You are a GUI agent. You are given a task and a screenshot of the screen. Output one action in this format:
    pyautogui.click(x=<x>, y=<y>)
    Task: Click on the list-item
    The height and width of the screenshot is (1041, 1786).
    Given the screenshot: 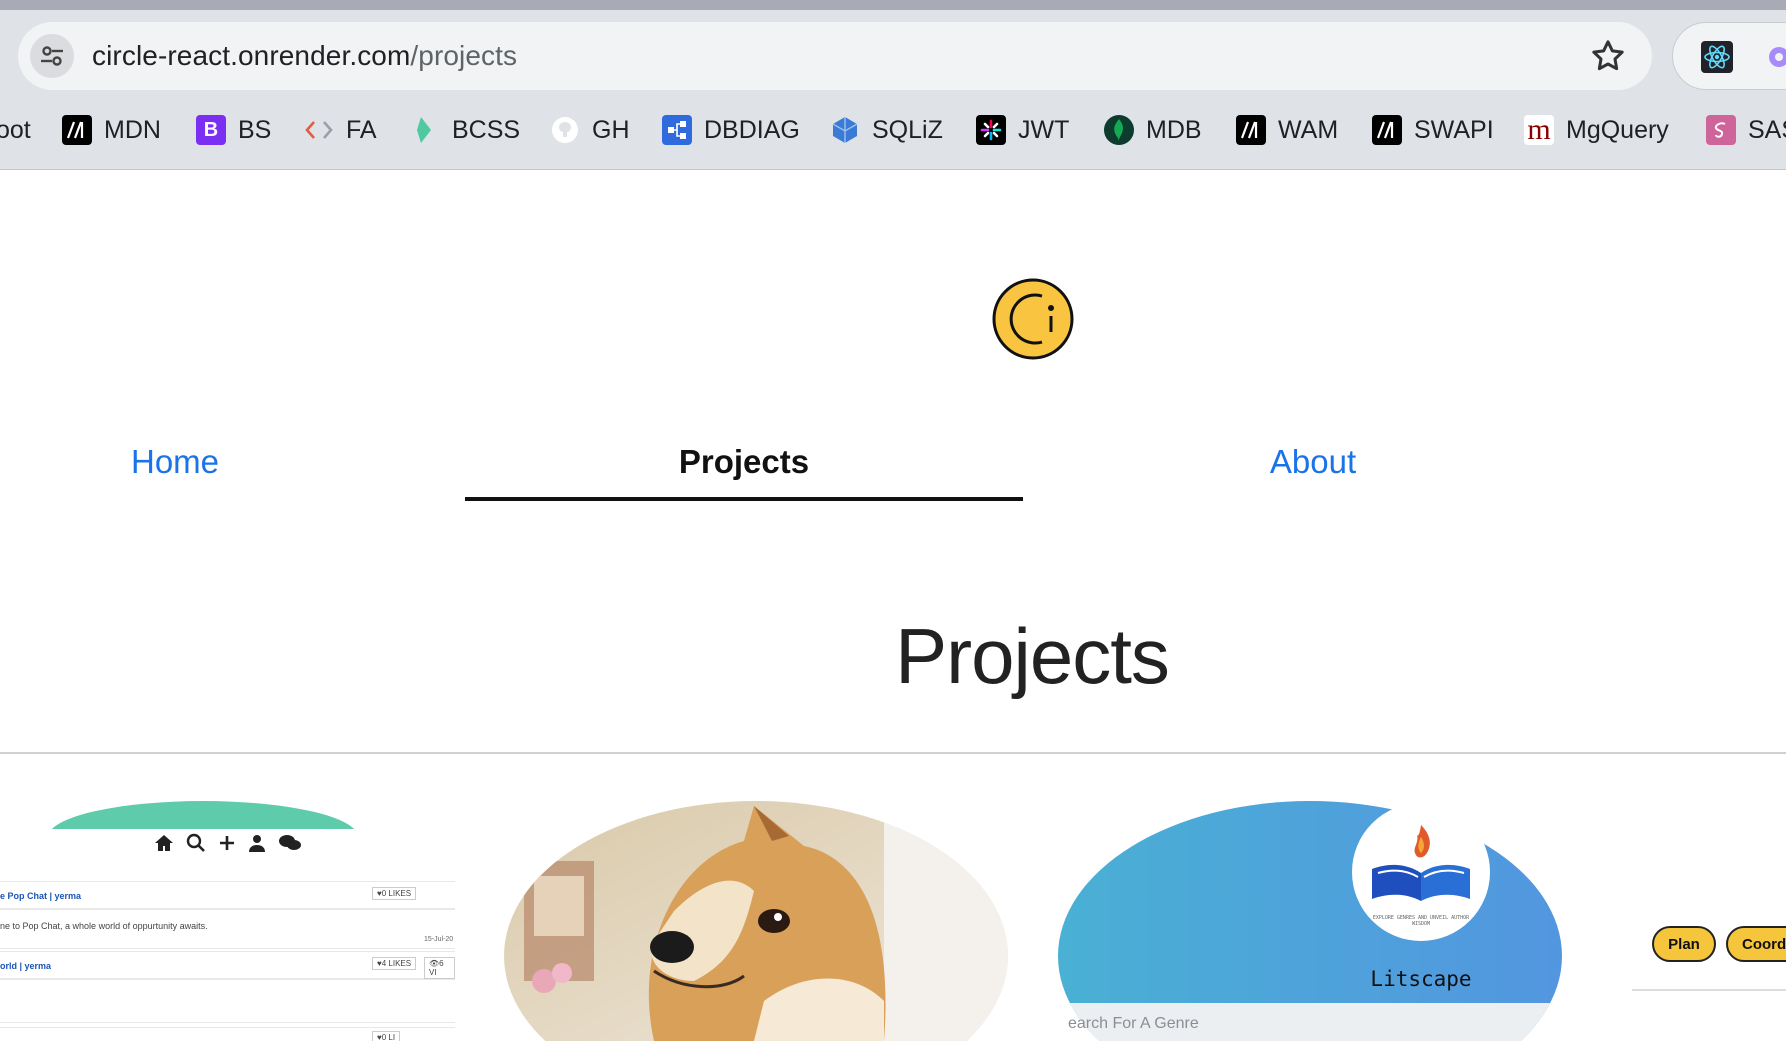 What is the action you would take?
    pyautogui.click(x=227, y=1001)
    